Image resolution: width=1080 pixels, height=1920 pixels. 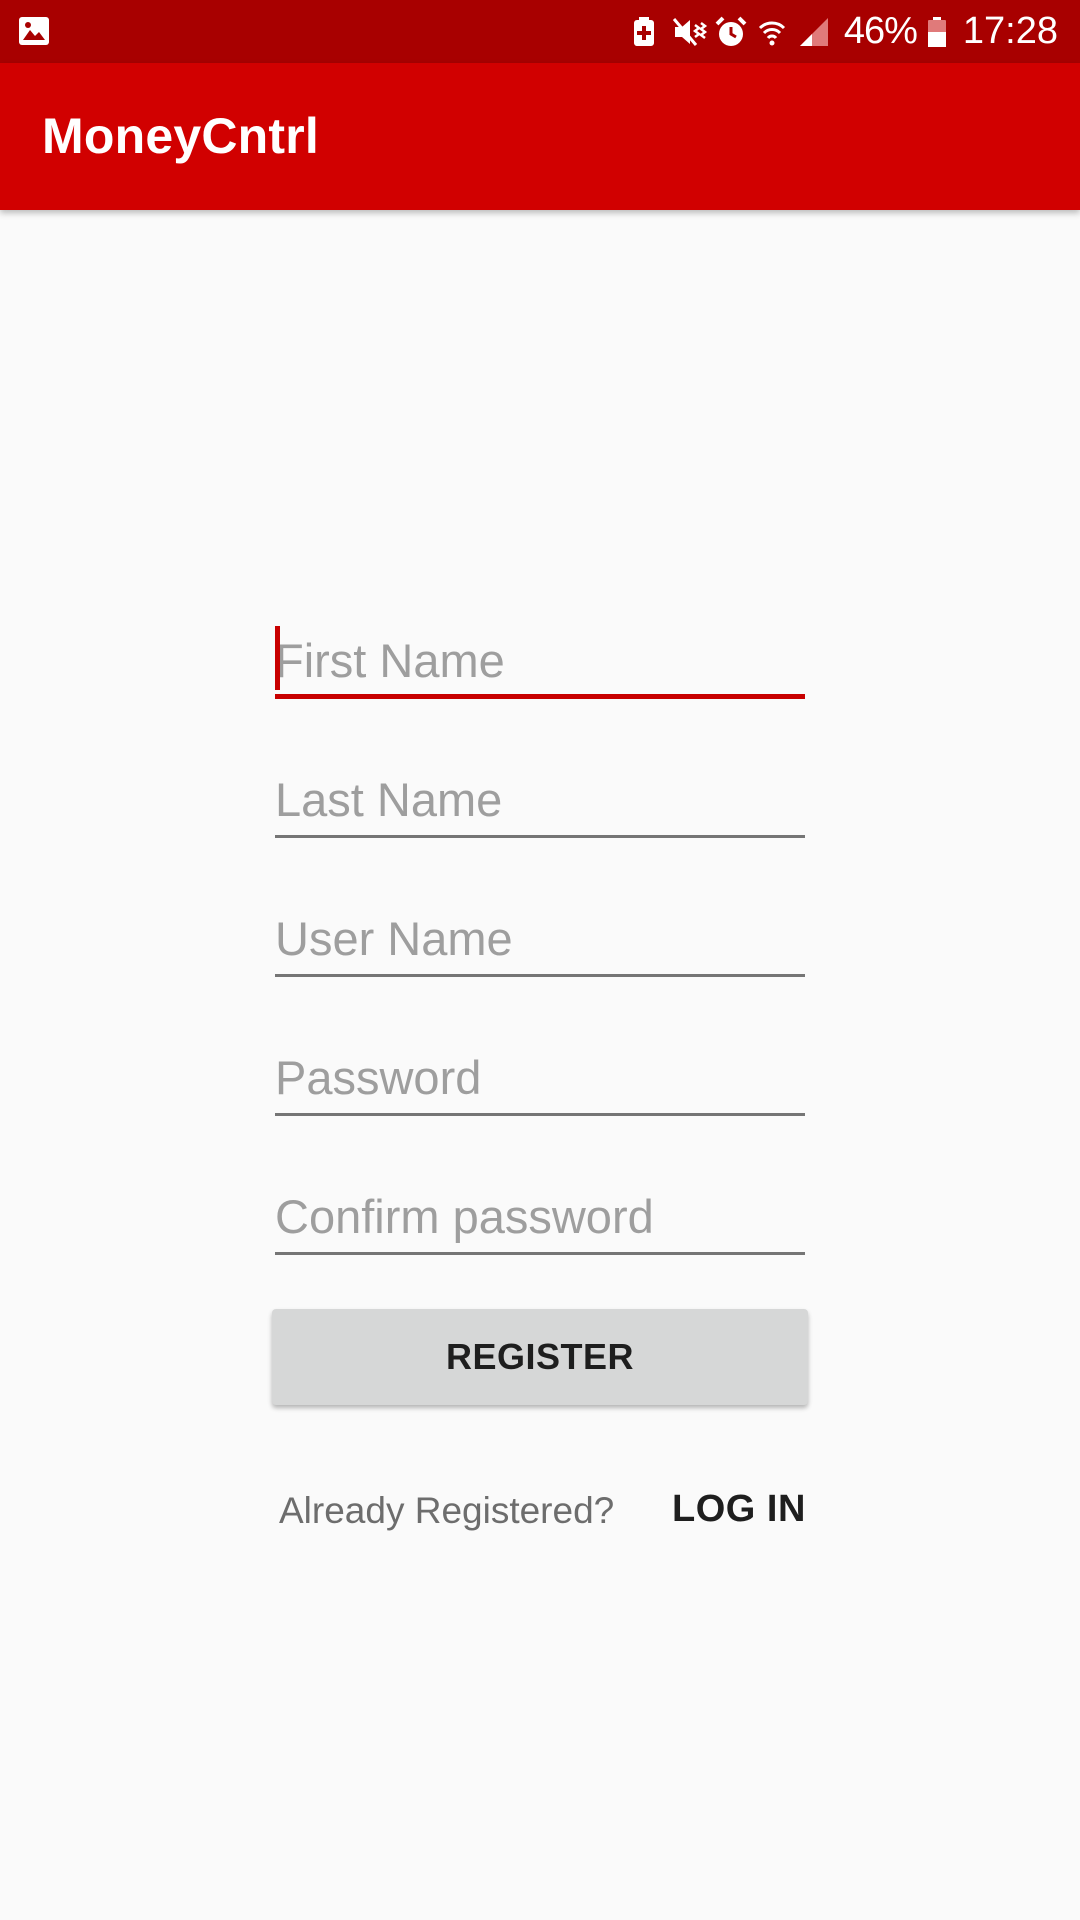 What do you see at coordinates (34, 31) in the screenshot?
I see `gallery-icon` at bounding box center [34, 31].